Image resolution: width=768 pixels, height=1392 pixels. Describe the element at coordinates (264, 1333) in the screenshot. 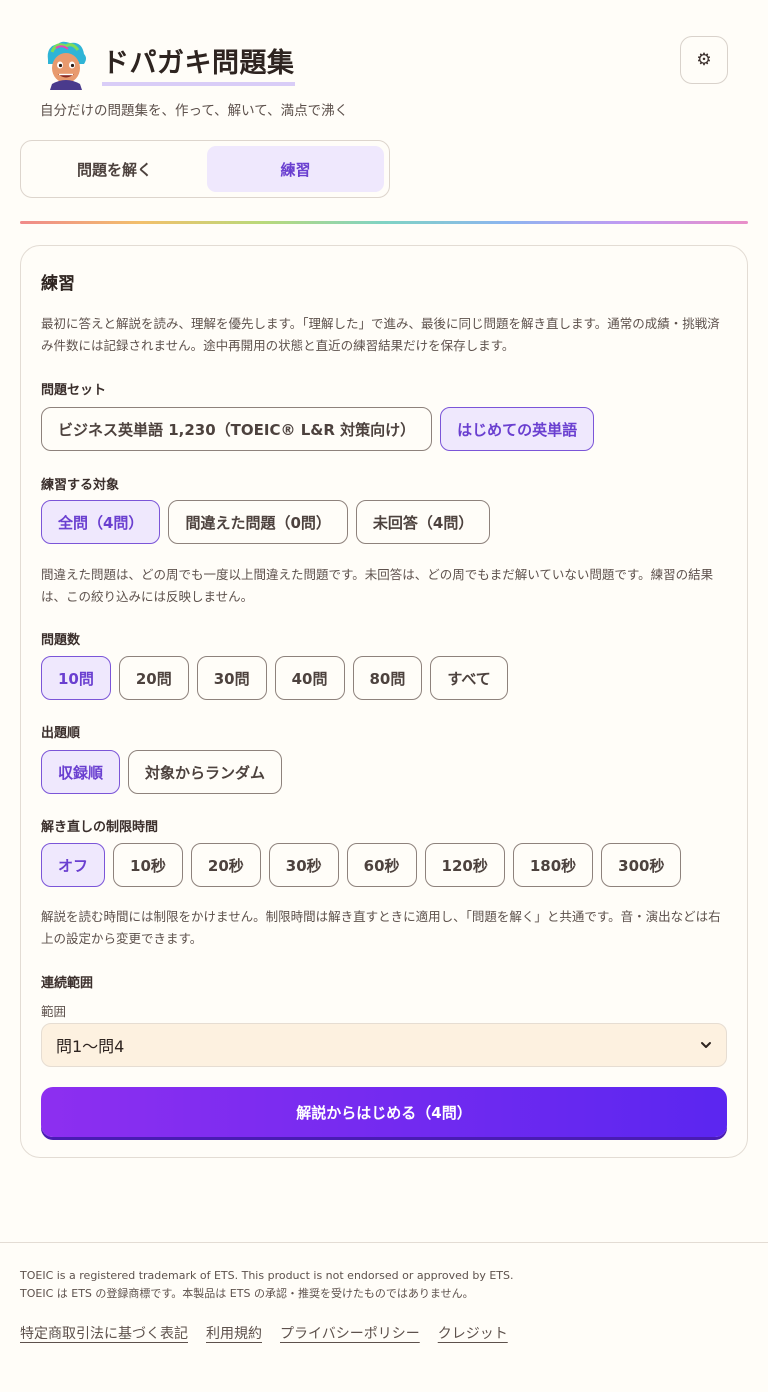

I see `footer-links: 特定商取引法に基づく表記 利用規約 プライバシーポリシー クレジット` at that location.